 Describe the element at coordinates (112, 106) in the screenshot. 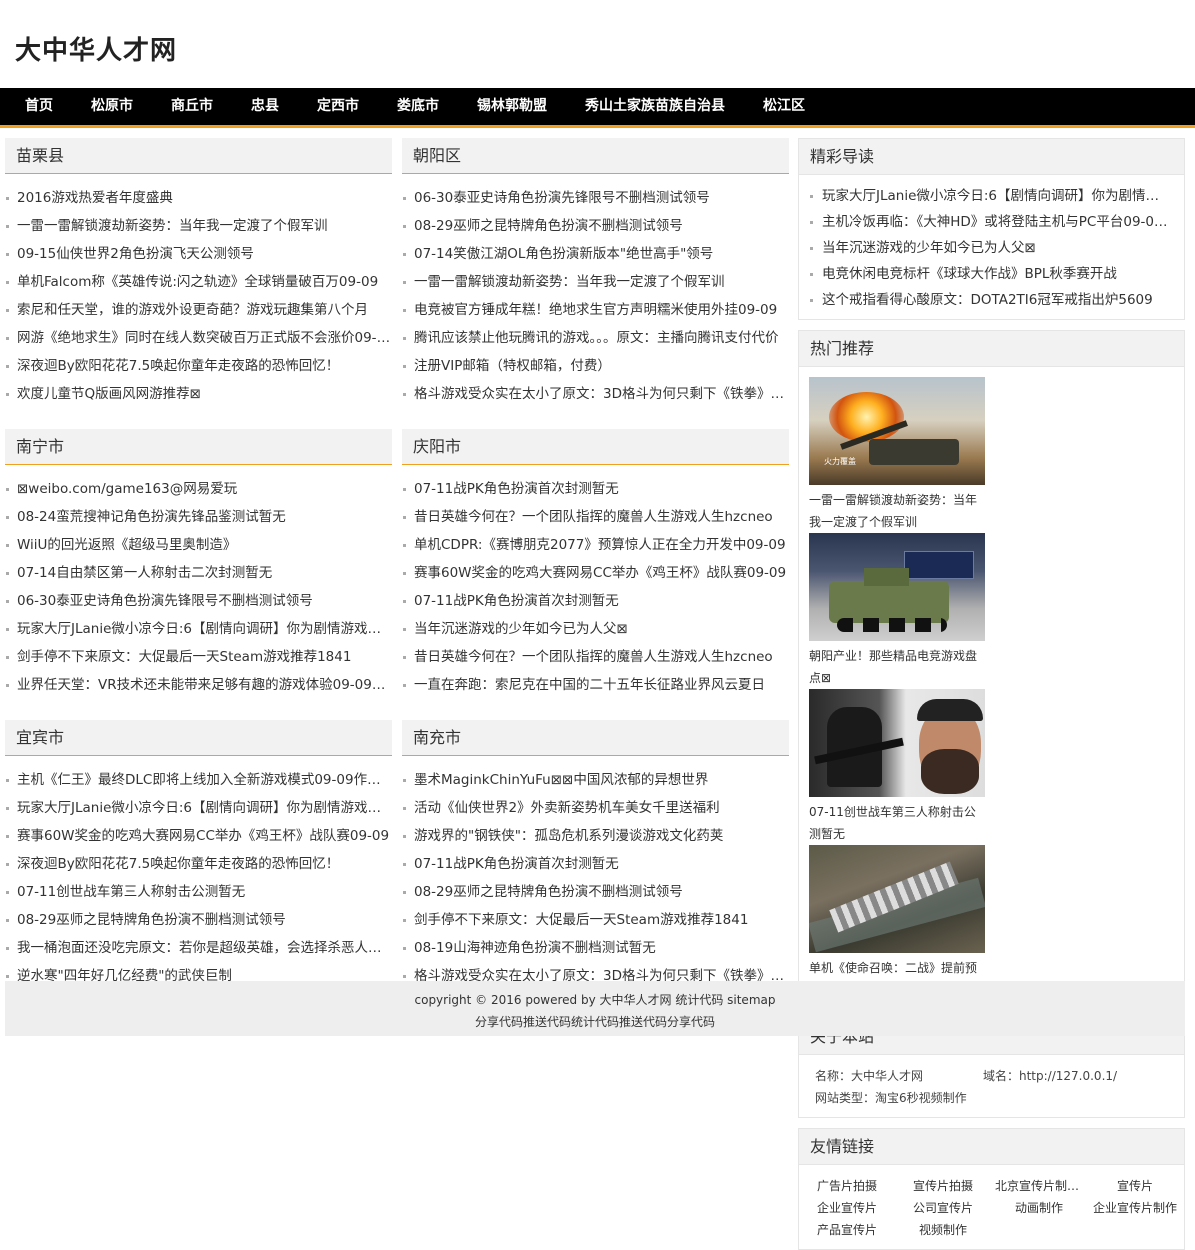

I see `nav-link-songyuan: 松原市` at that location.